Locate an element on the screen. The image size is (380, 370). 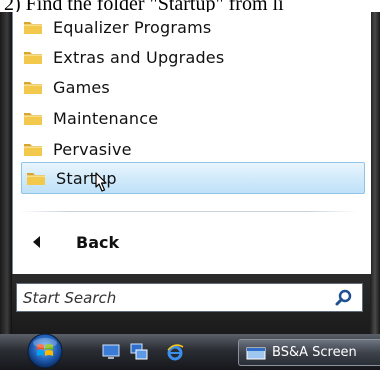
menu-item-label: Equalizer Programs is located at coordinates (132, 27).